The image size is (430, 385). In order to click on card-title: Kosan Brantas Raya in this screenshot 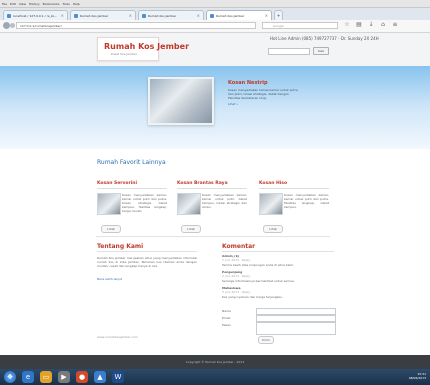, I will do `click(202, 183)`.